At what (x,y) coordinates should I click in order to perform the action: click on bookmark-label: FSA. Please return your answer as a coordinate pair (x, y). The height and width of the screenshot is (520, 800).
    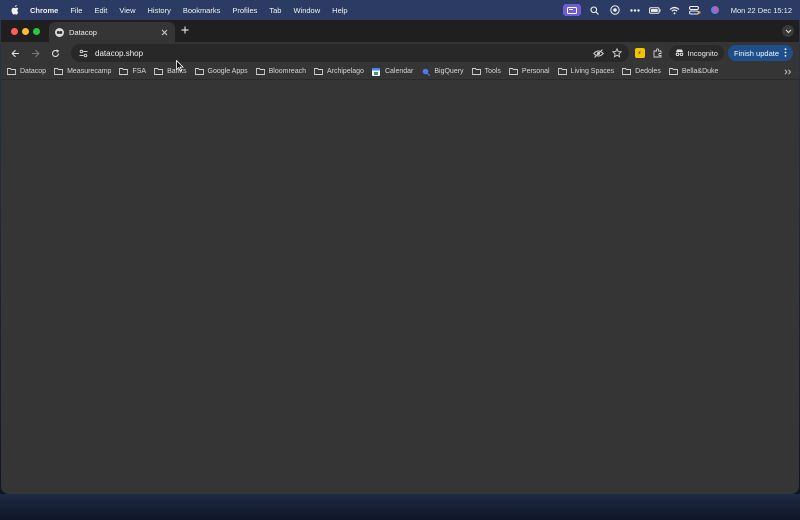
    Looking at the image, I should click on (139, 71).